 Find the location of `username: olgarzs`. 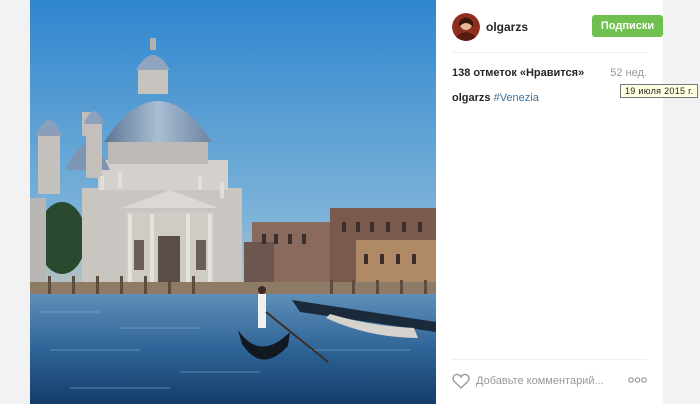

username: olgarzs is located at coordinates (507, 27).